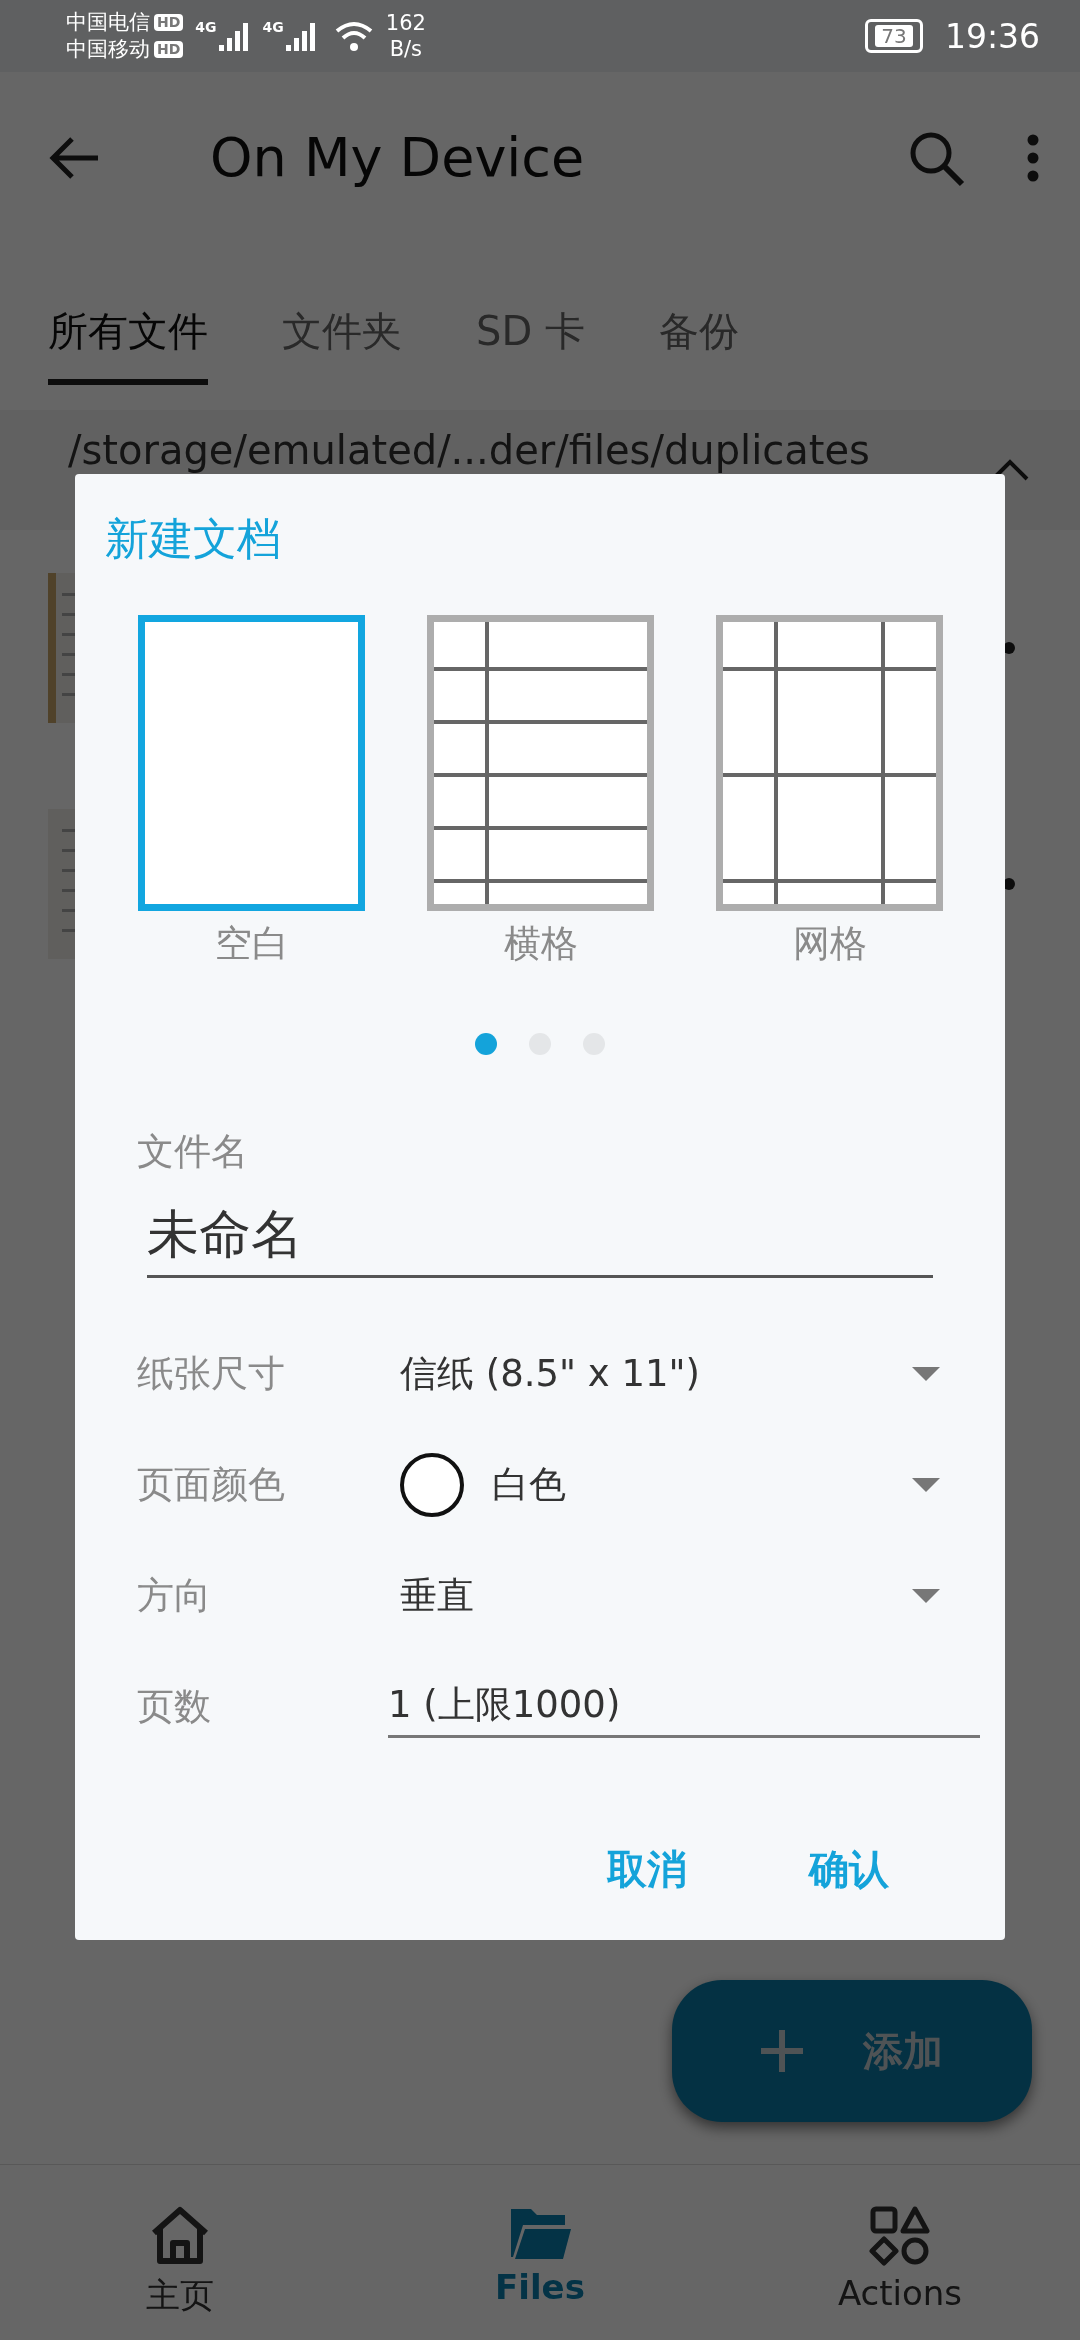 The width and height of the screenshot is (1080, 2340). What do you see at coordinates (900, 2236) in the screenshot?
I see `shapes-icon` at bounding box center [900, 2236].